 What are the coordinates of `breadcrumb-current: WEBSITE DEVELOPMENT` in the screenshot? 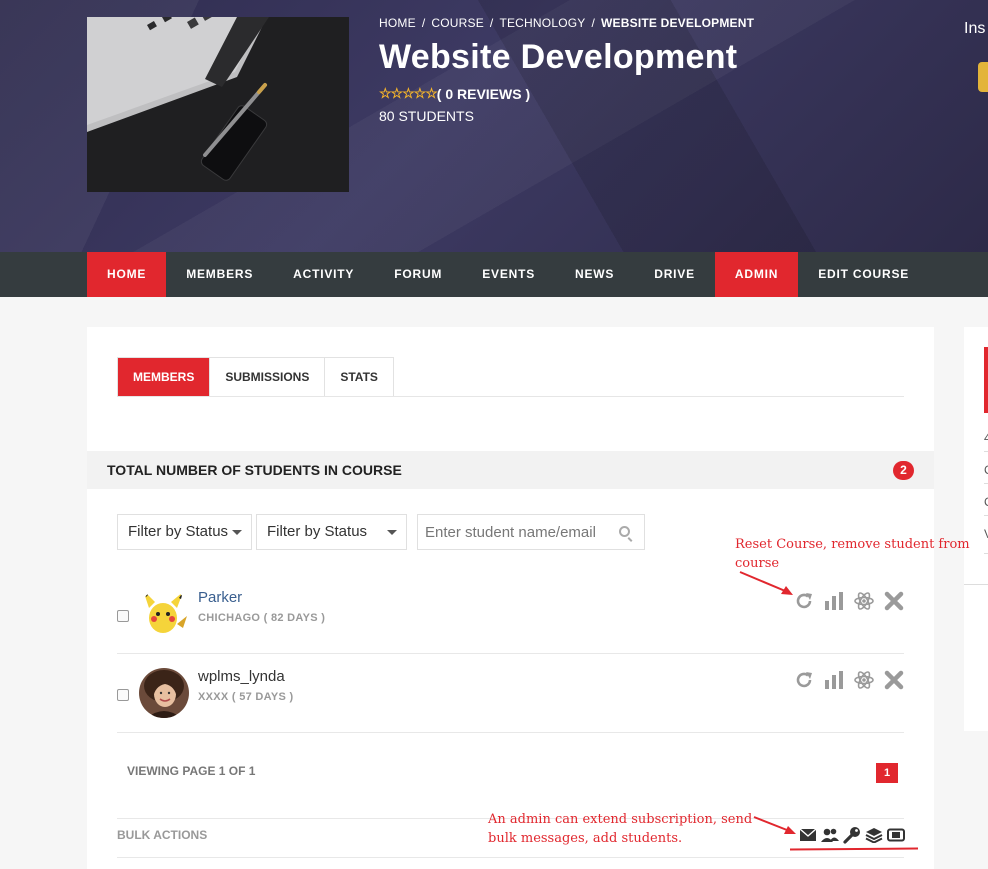 It's located at (678, 23).